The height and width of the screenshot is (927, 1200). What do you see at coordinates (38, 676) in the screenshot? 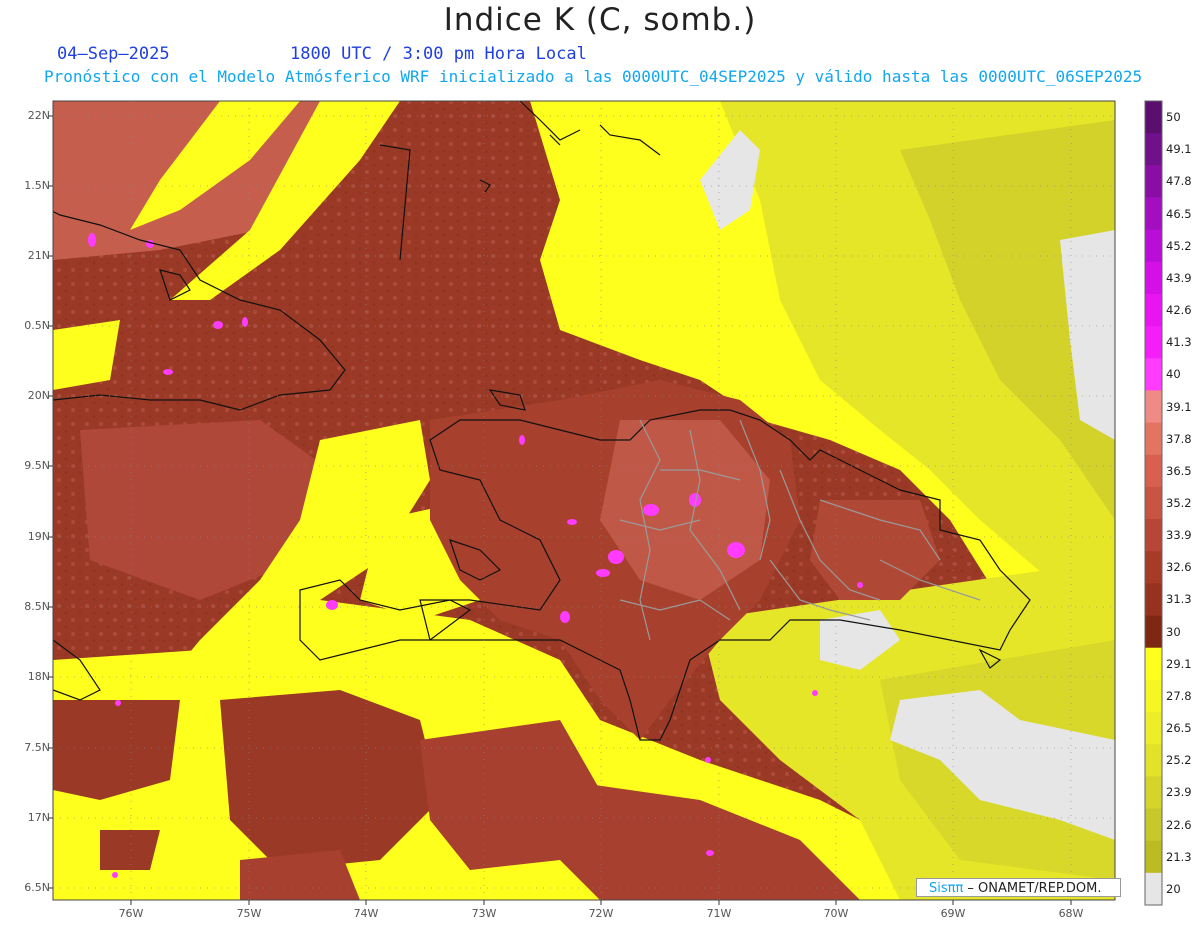
I see `lat-label: 18N` at bounding box center [38, 676].